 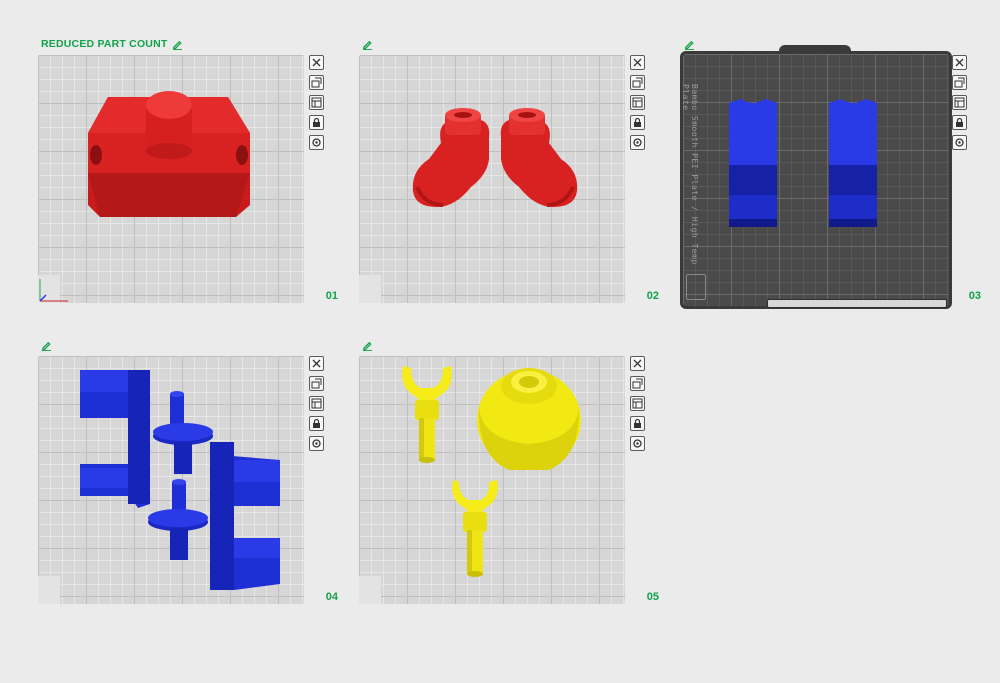 What do you see at coordinates (183, 432) in the screenshot?
I see `upper-peg-part` at bounding box center [183, 432].